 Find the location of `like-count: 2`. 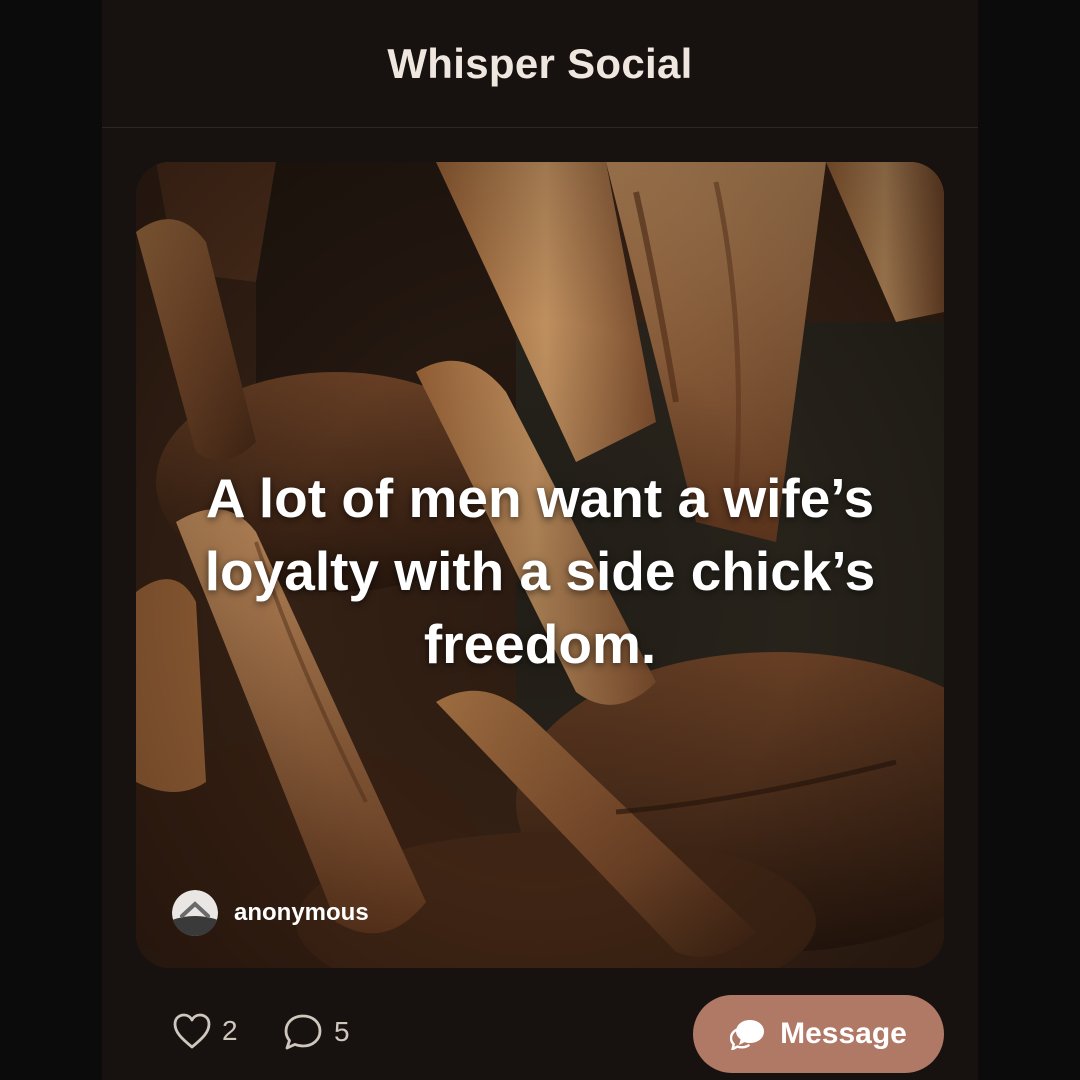

like-count: 2 is located at coordinates (230, 1030).